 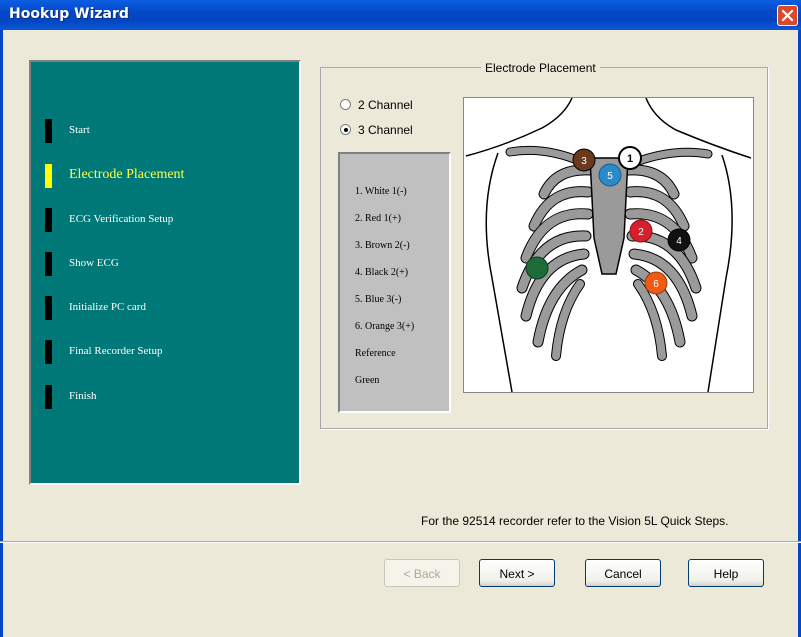 I want to click on electrode-number: 4, so click(x=679, y=241).